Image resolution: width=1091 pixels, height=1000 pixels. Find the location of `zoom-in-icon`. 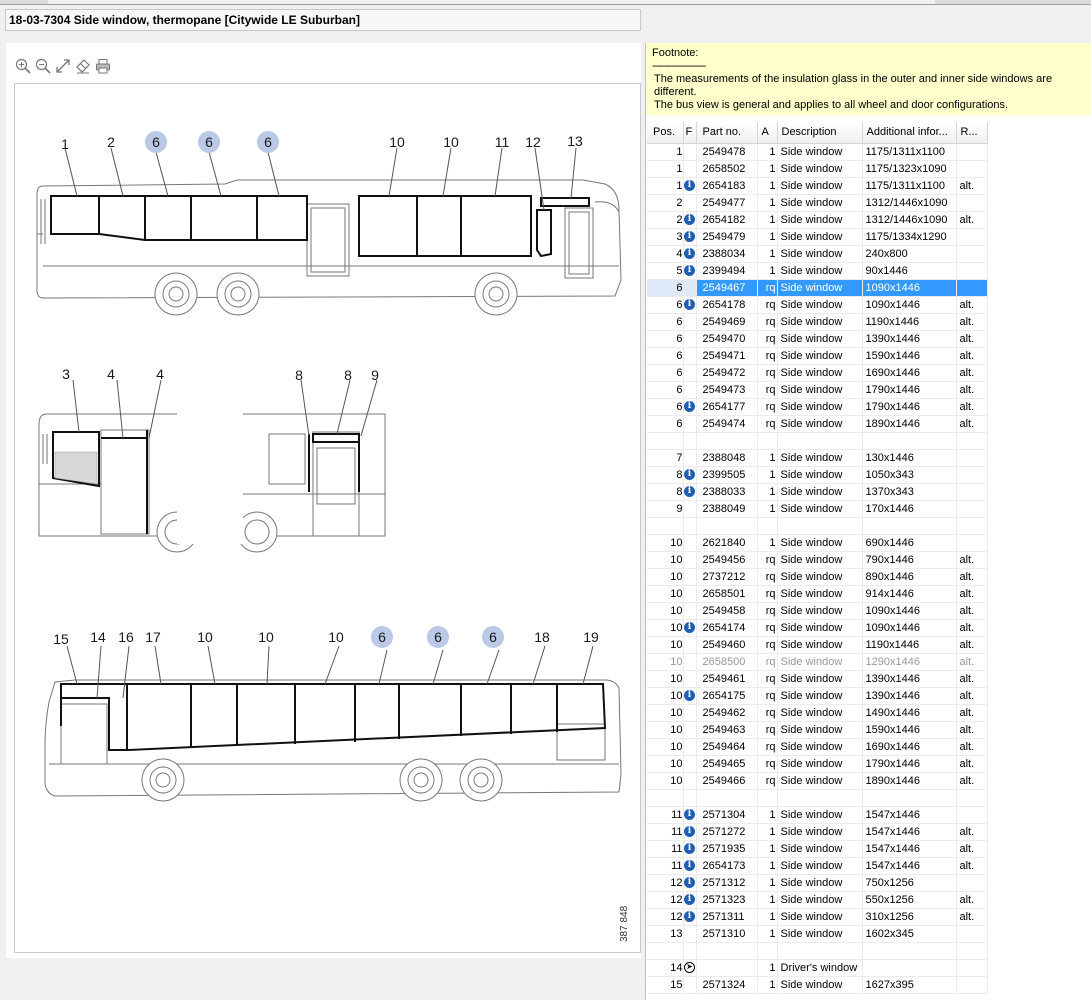

zoom-in-icon is located at coordinates (22, 65).